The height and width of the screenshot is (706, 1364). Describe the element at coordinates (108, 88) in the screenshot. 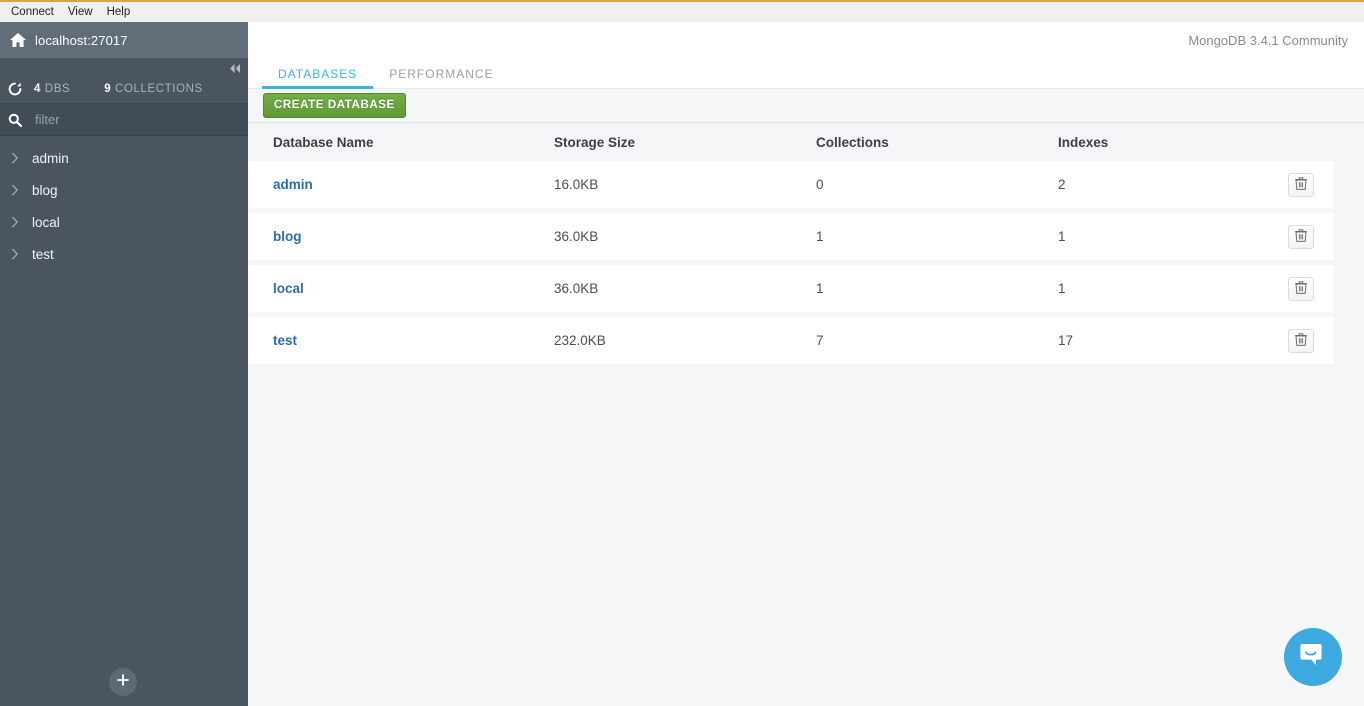

I see `collection-count-value: 9` at that location.